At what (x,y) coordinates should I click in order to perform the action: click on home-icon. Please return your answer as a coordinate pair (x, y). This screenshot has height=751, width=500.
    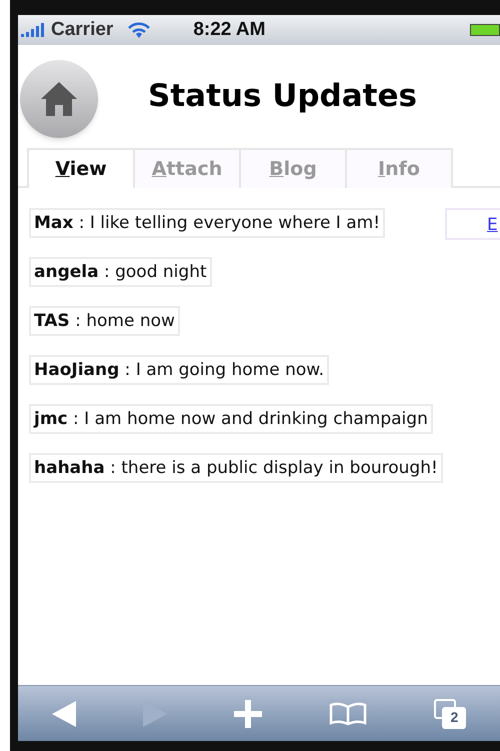
    Looking at the image, I should click on (59, 98).